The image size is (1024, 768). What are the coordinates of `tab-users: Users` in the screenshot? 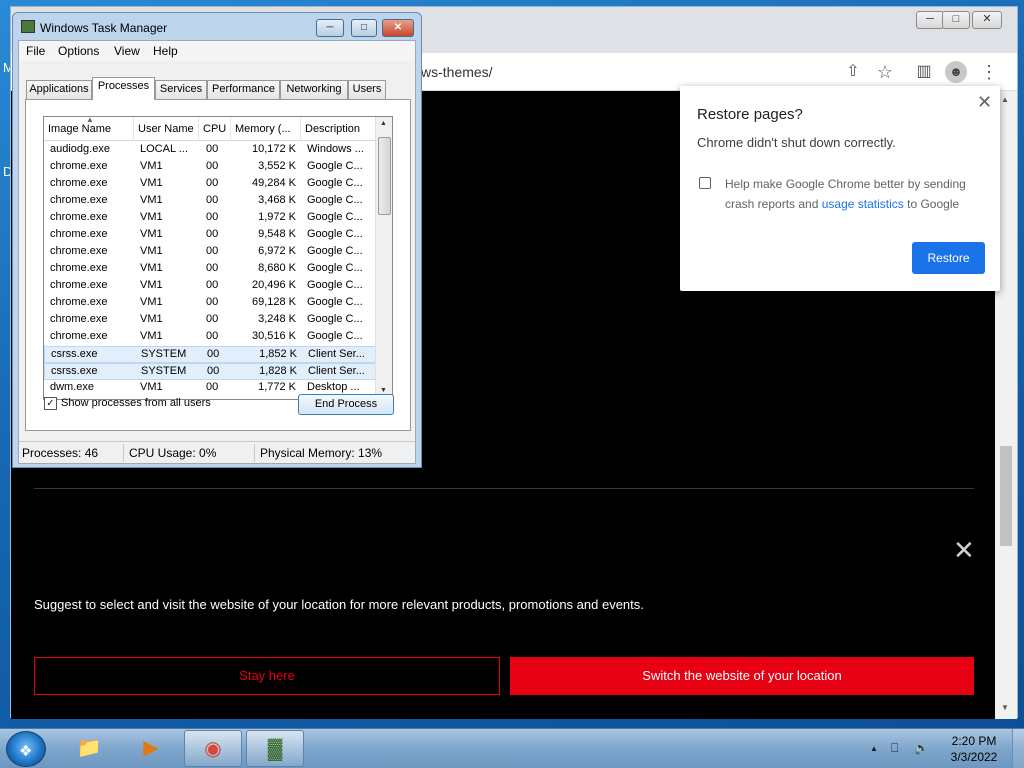 It's located at (367, 89).